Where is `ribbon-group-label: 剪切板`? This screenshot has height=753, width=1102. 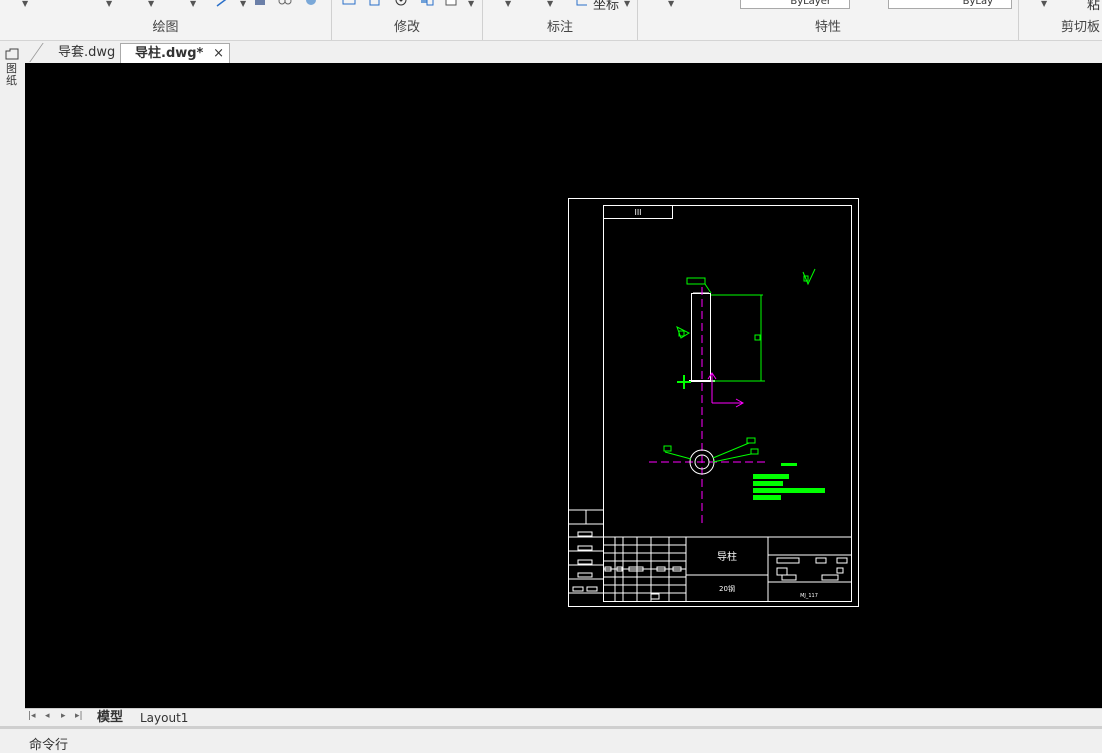 ribbon-group-label: 剪切板 is located at coordinates (1080, 27).